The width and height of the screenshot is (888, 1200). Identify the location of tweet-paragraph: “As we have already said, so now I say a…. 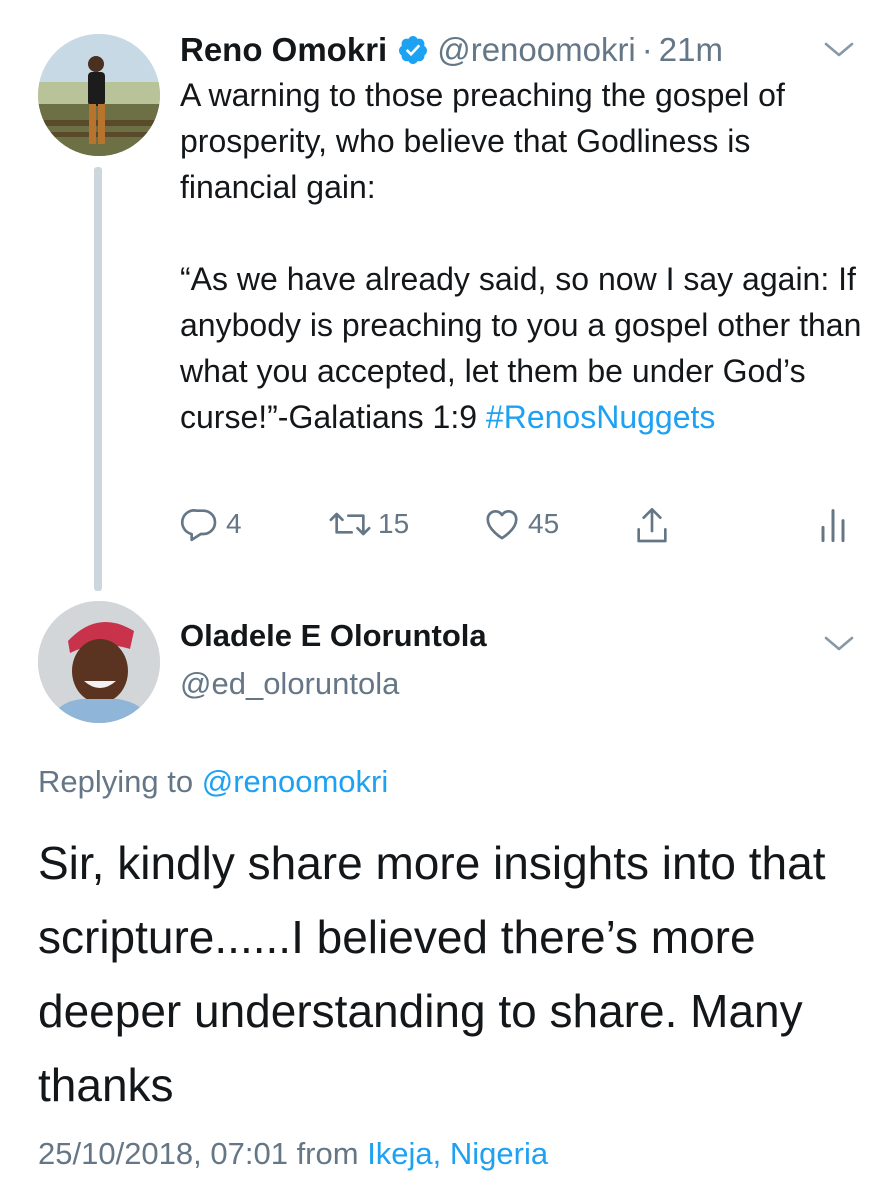
(525, 348).